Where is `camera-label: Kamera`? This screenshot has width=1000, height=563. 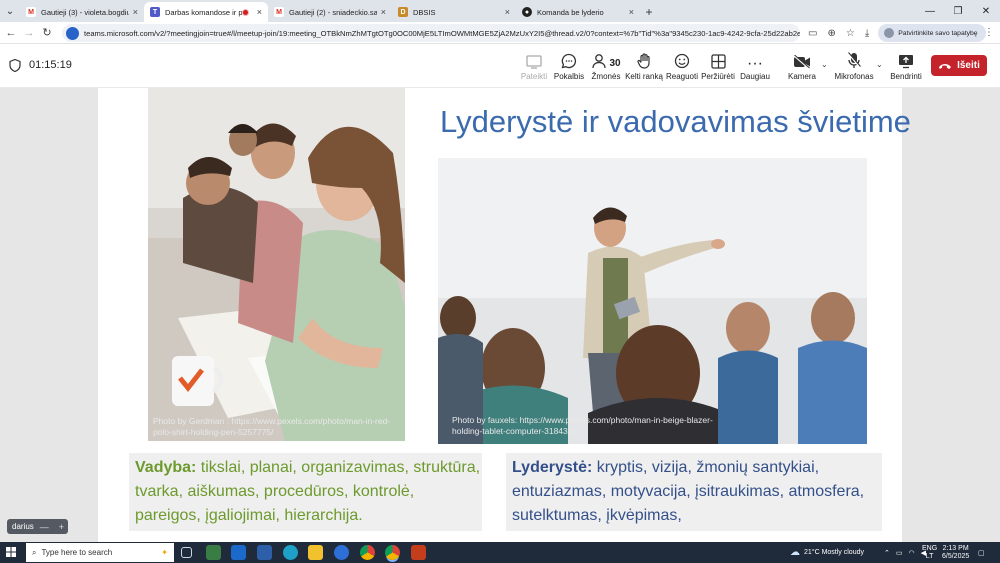
camera-label: Kamera is located at coordinates (801, 76).